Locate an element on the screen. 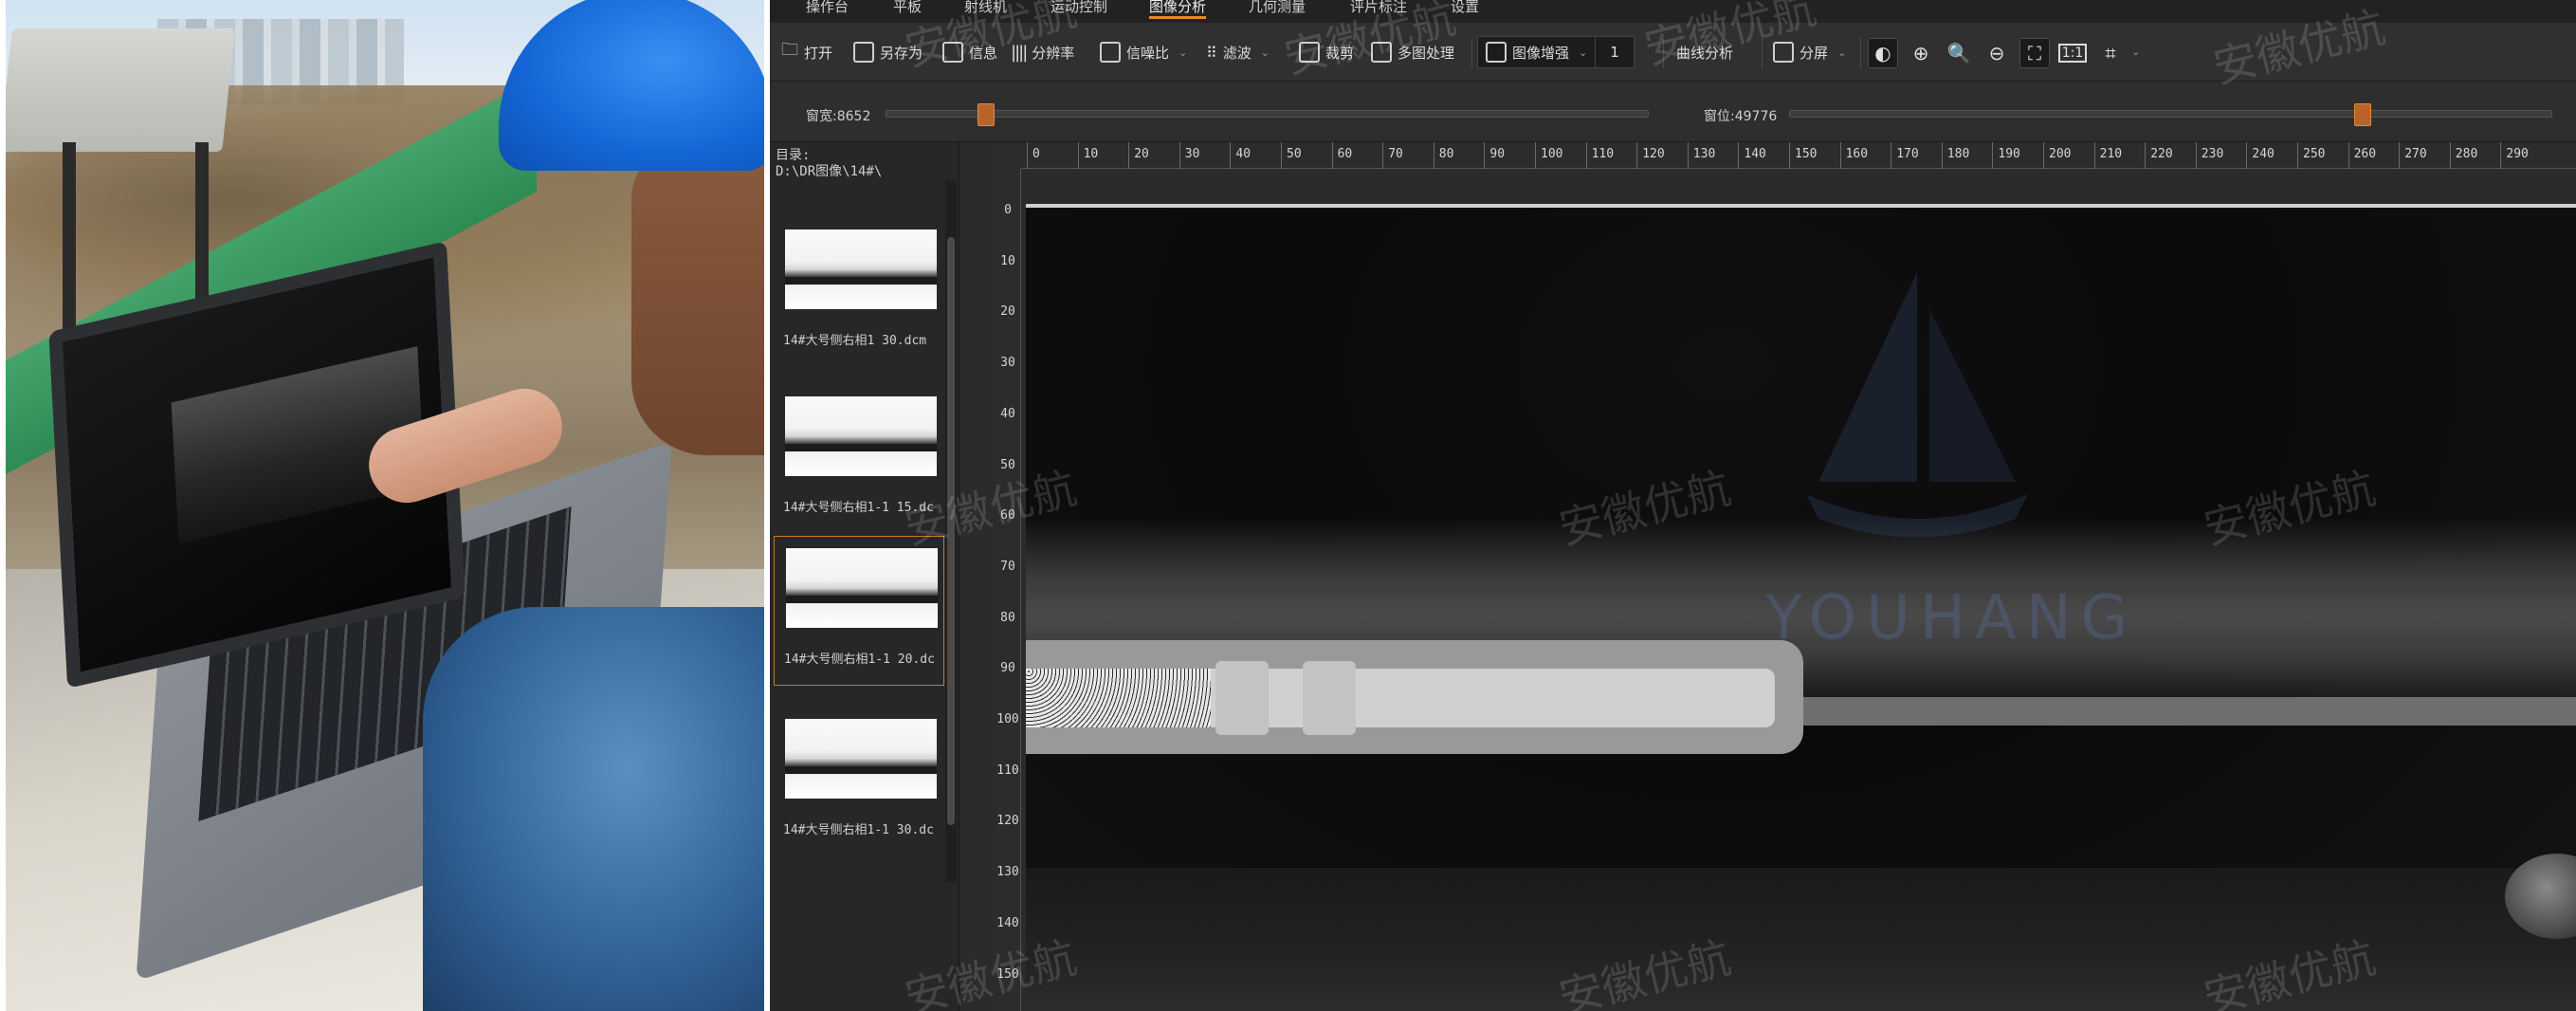 This screenshot has height=1011, width=2576. thumbnail-scrollbar is located at coordinates (951, 531).